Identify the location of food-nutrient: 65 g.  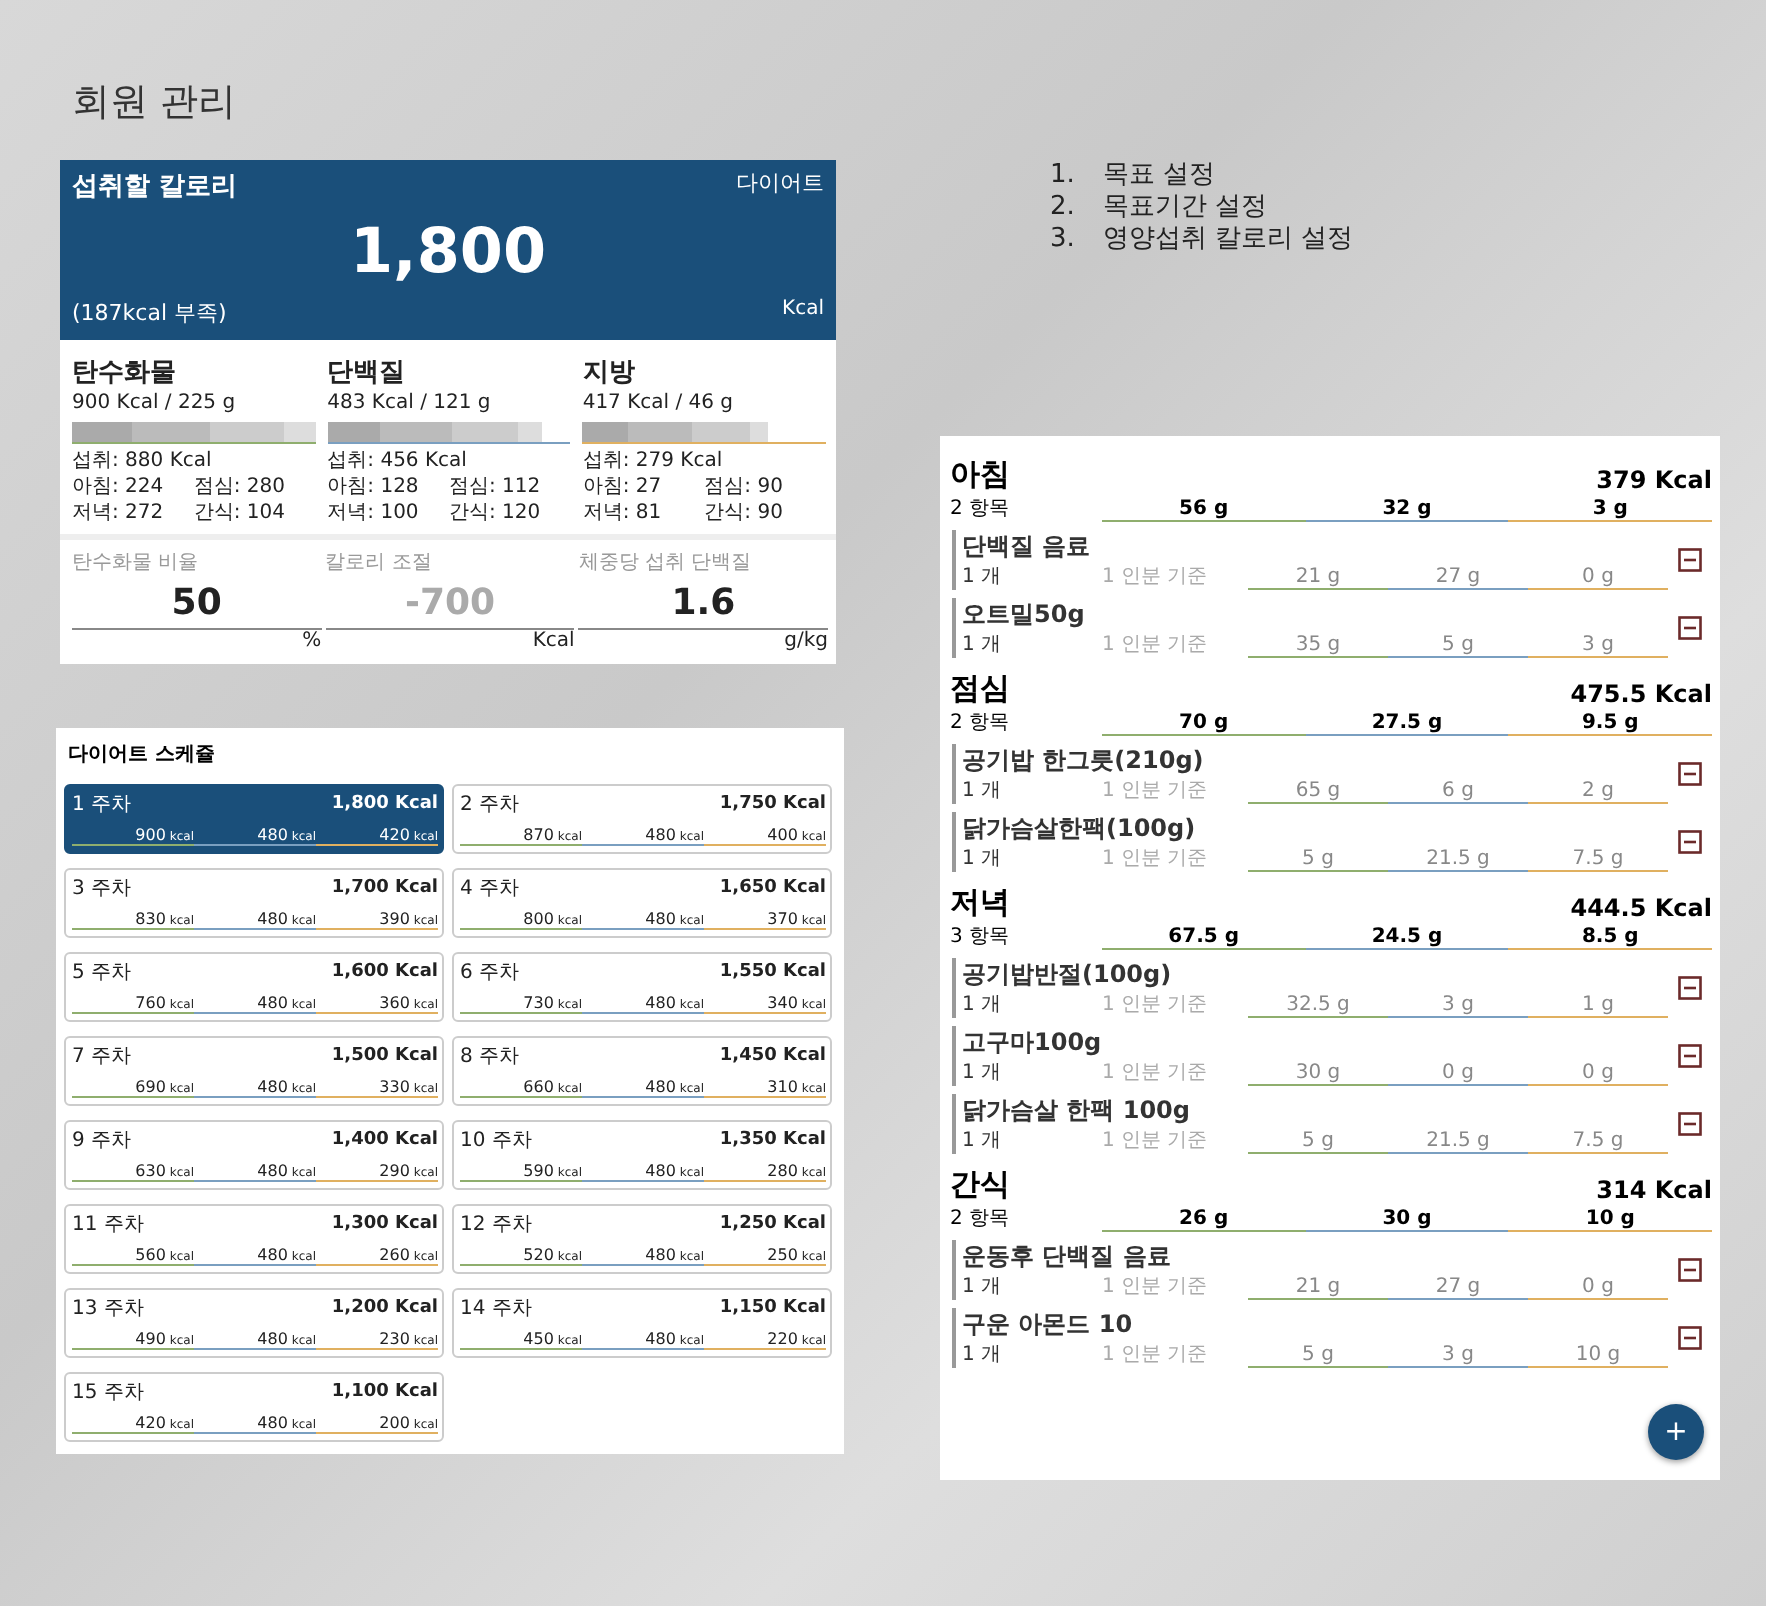
(1318, 792).